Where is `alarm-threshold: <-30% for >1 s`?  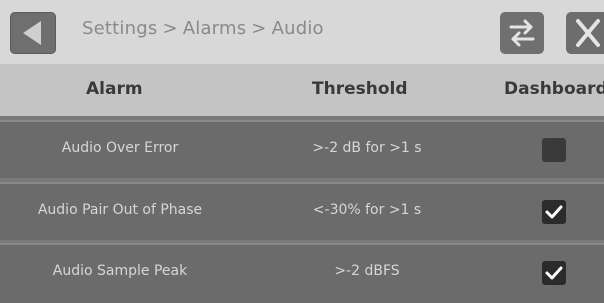 alarm-threshold: <-30% for >1 s is located at coordinates (367, 210).